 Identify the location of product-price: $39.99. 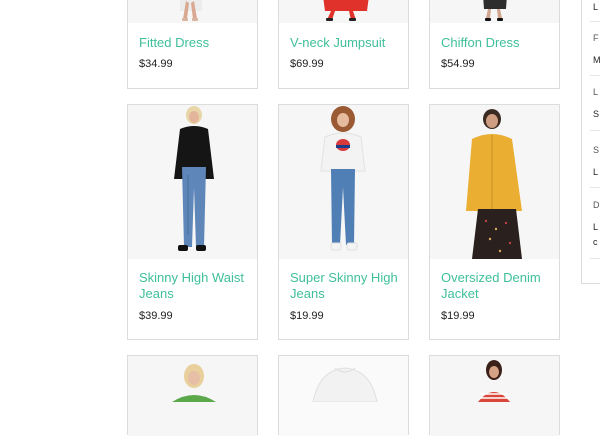
(156, 316).